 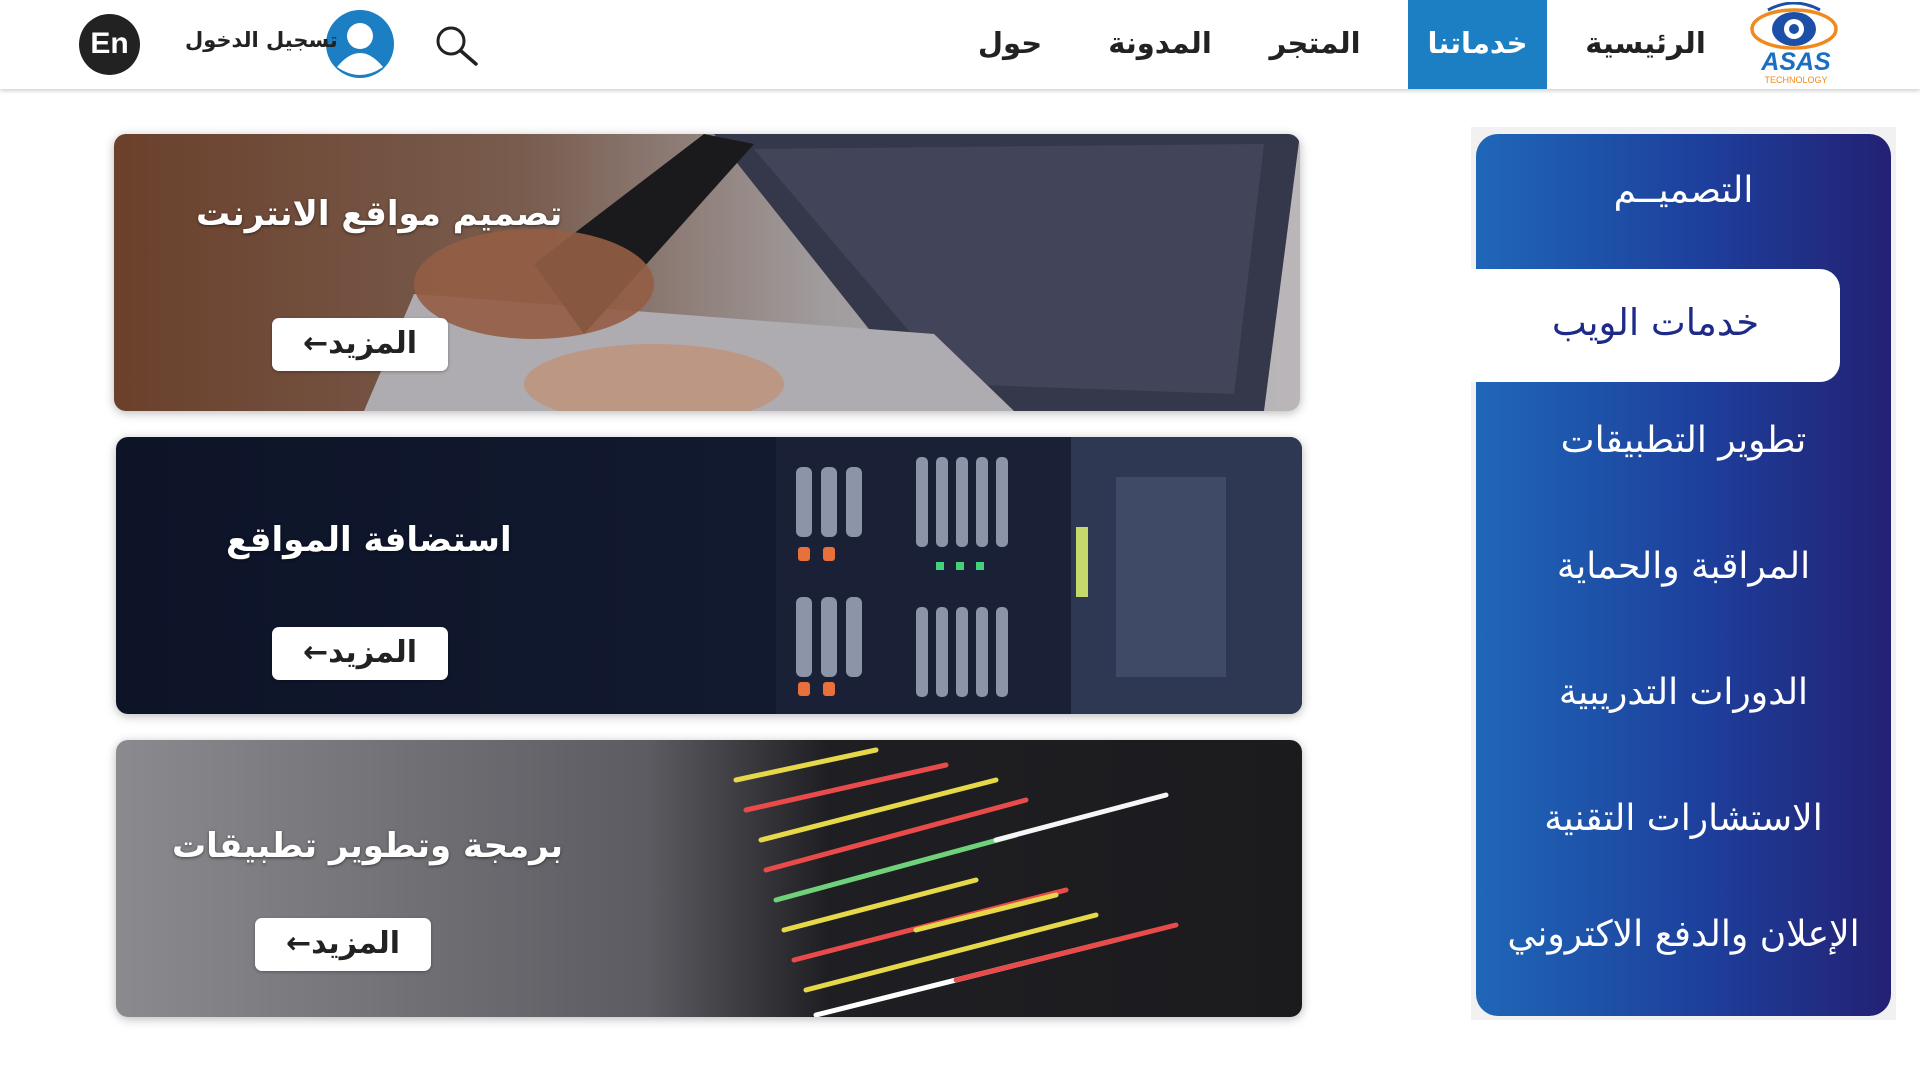 I want to click on nav-blog: المدونة, so click(x=1160, y=44).